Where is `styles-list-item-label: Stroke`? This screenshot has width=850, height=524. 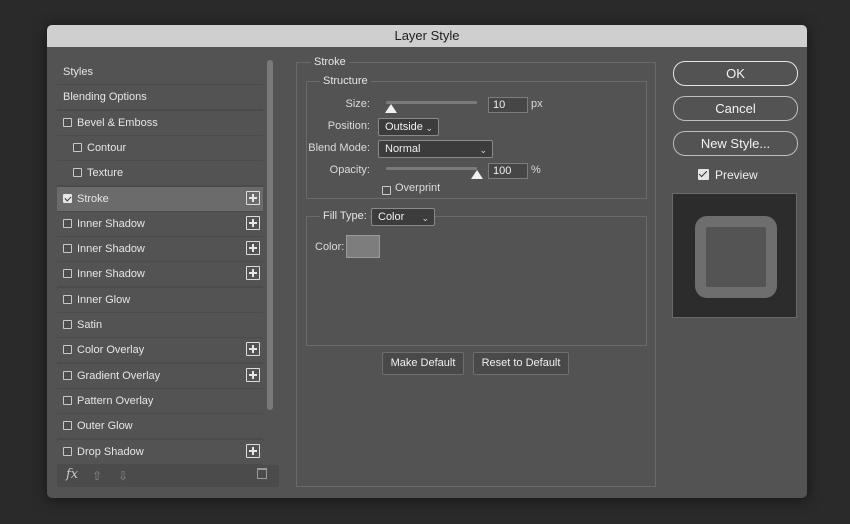 styles-list-item-label: Stroke is located at coordinates (93, 198).